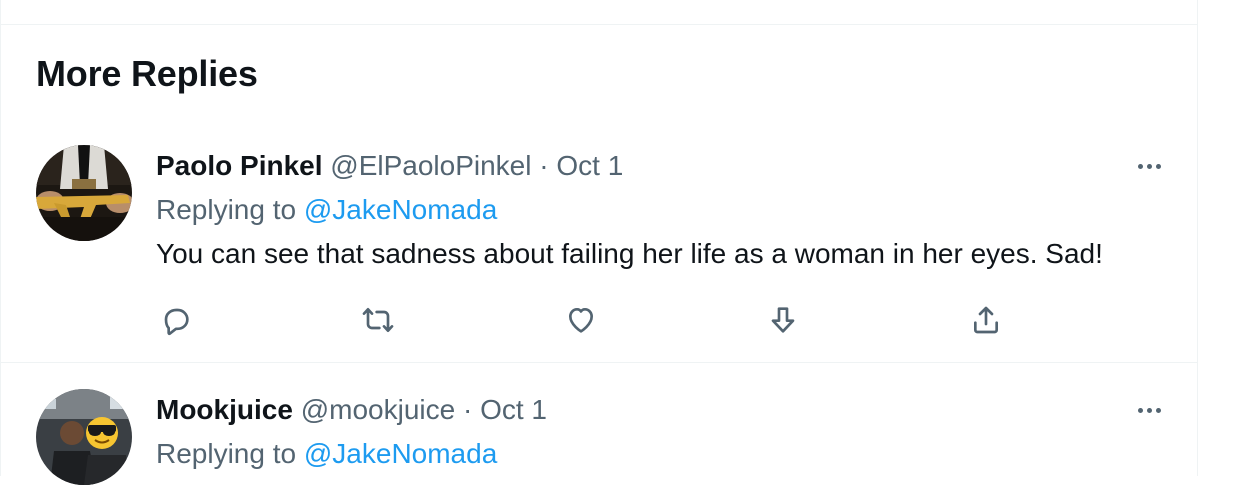 This screenshot has height=485, width=1240. I want to click on downvote-button, so click(783, 320).